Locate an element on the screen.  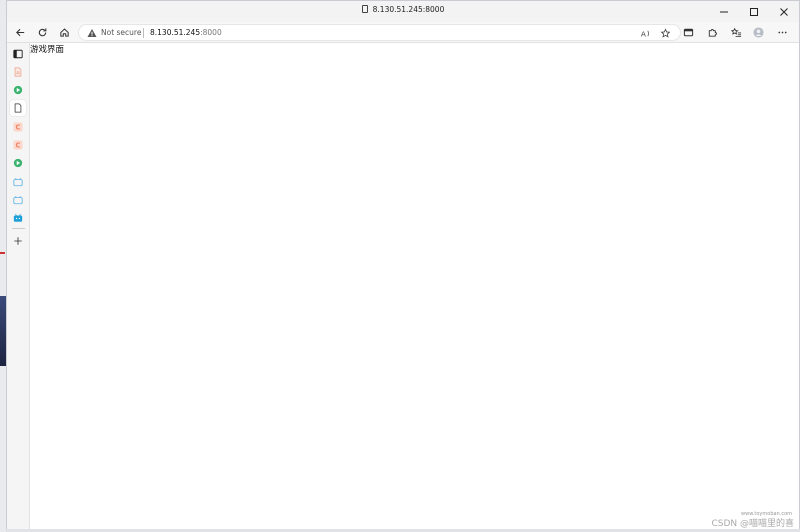
url-port: :8000 is located at coordinates (211, 32).